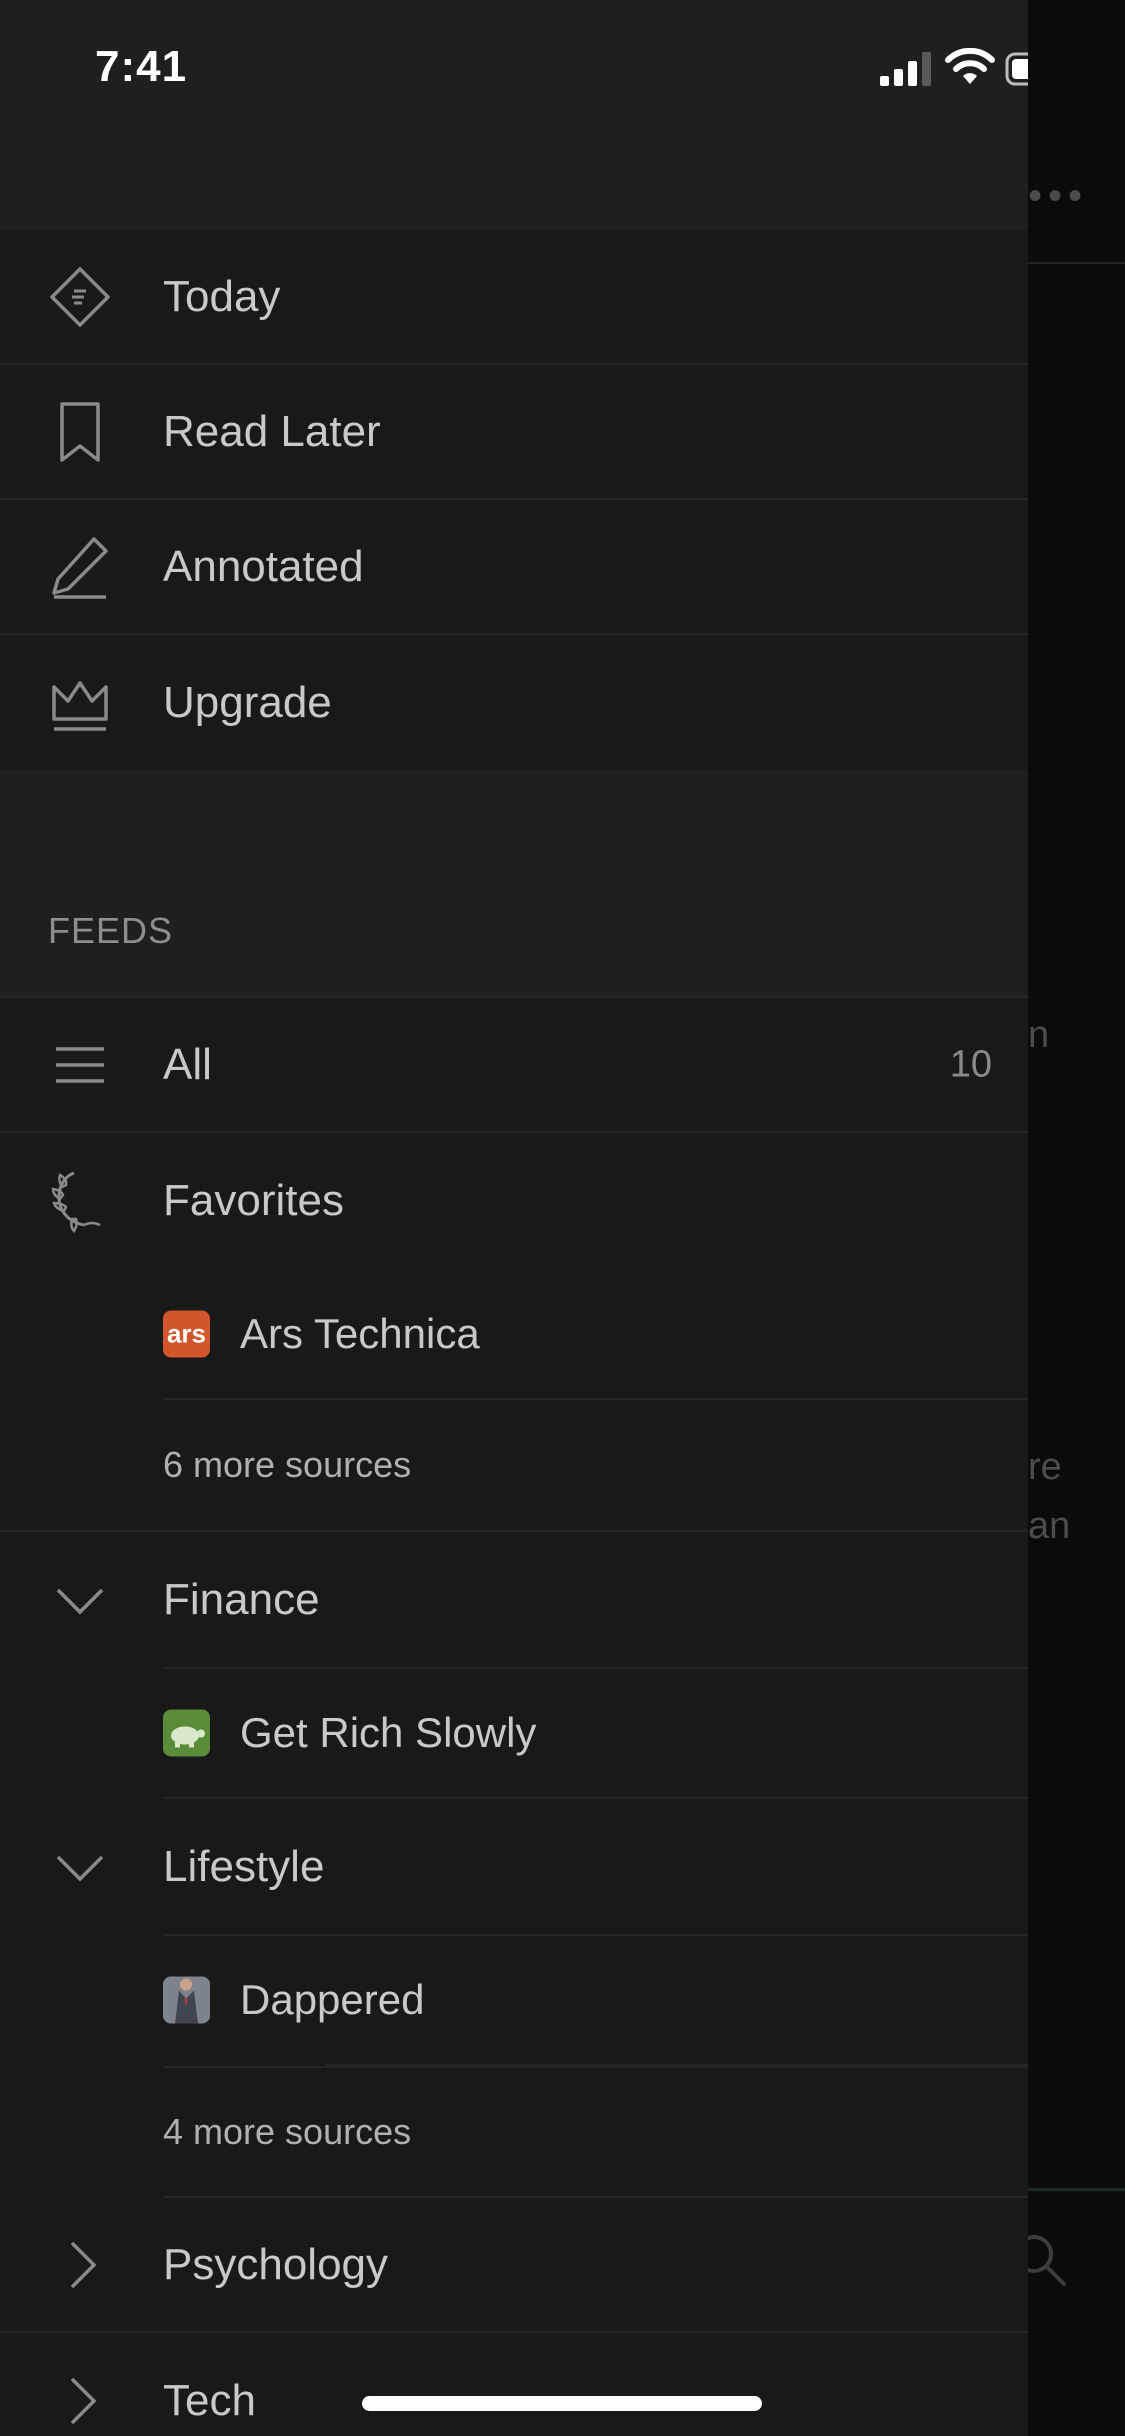 The height and width of the screenshot is (2436, 1125). I want to click on wifi-icon, so click(970, 66).